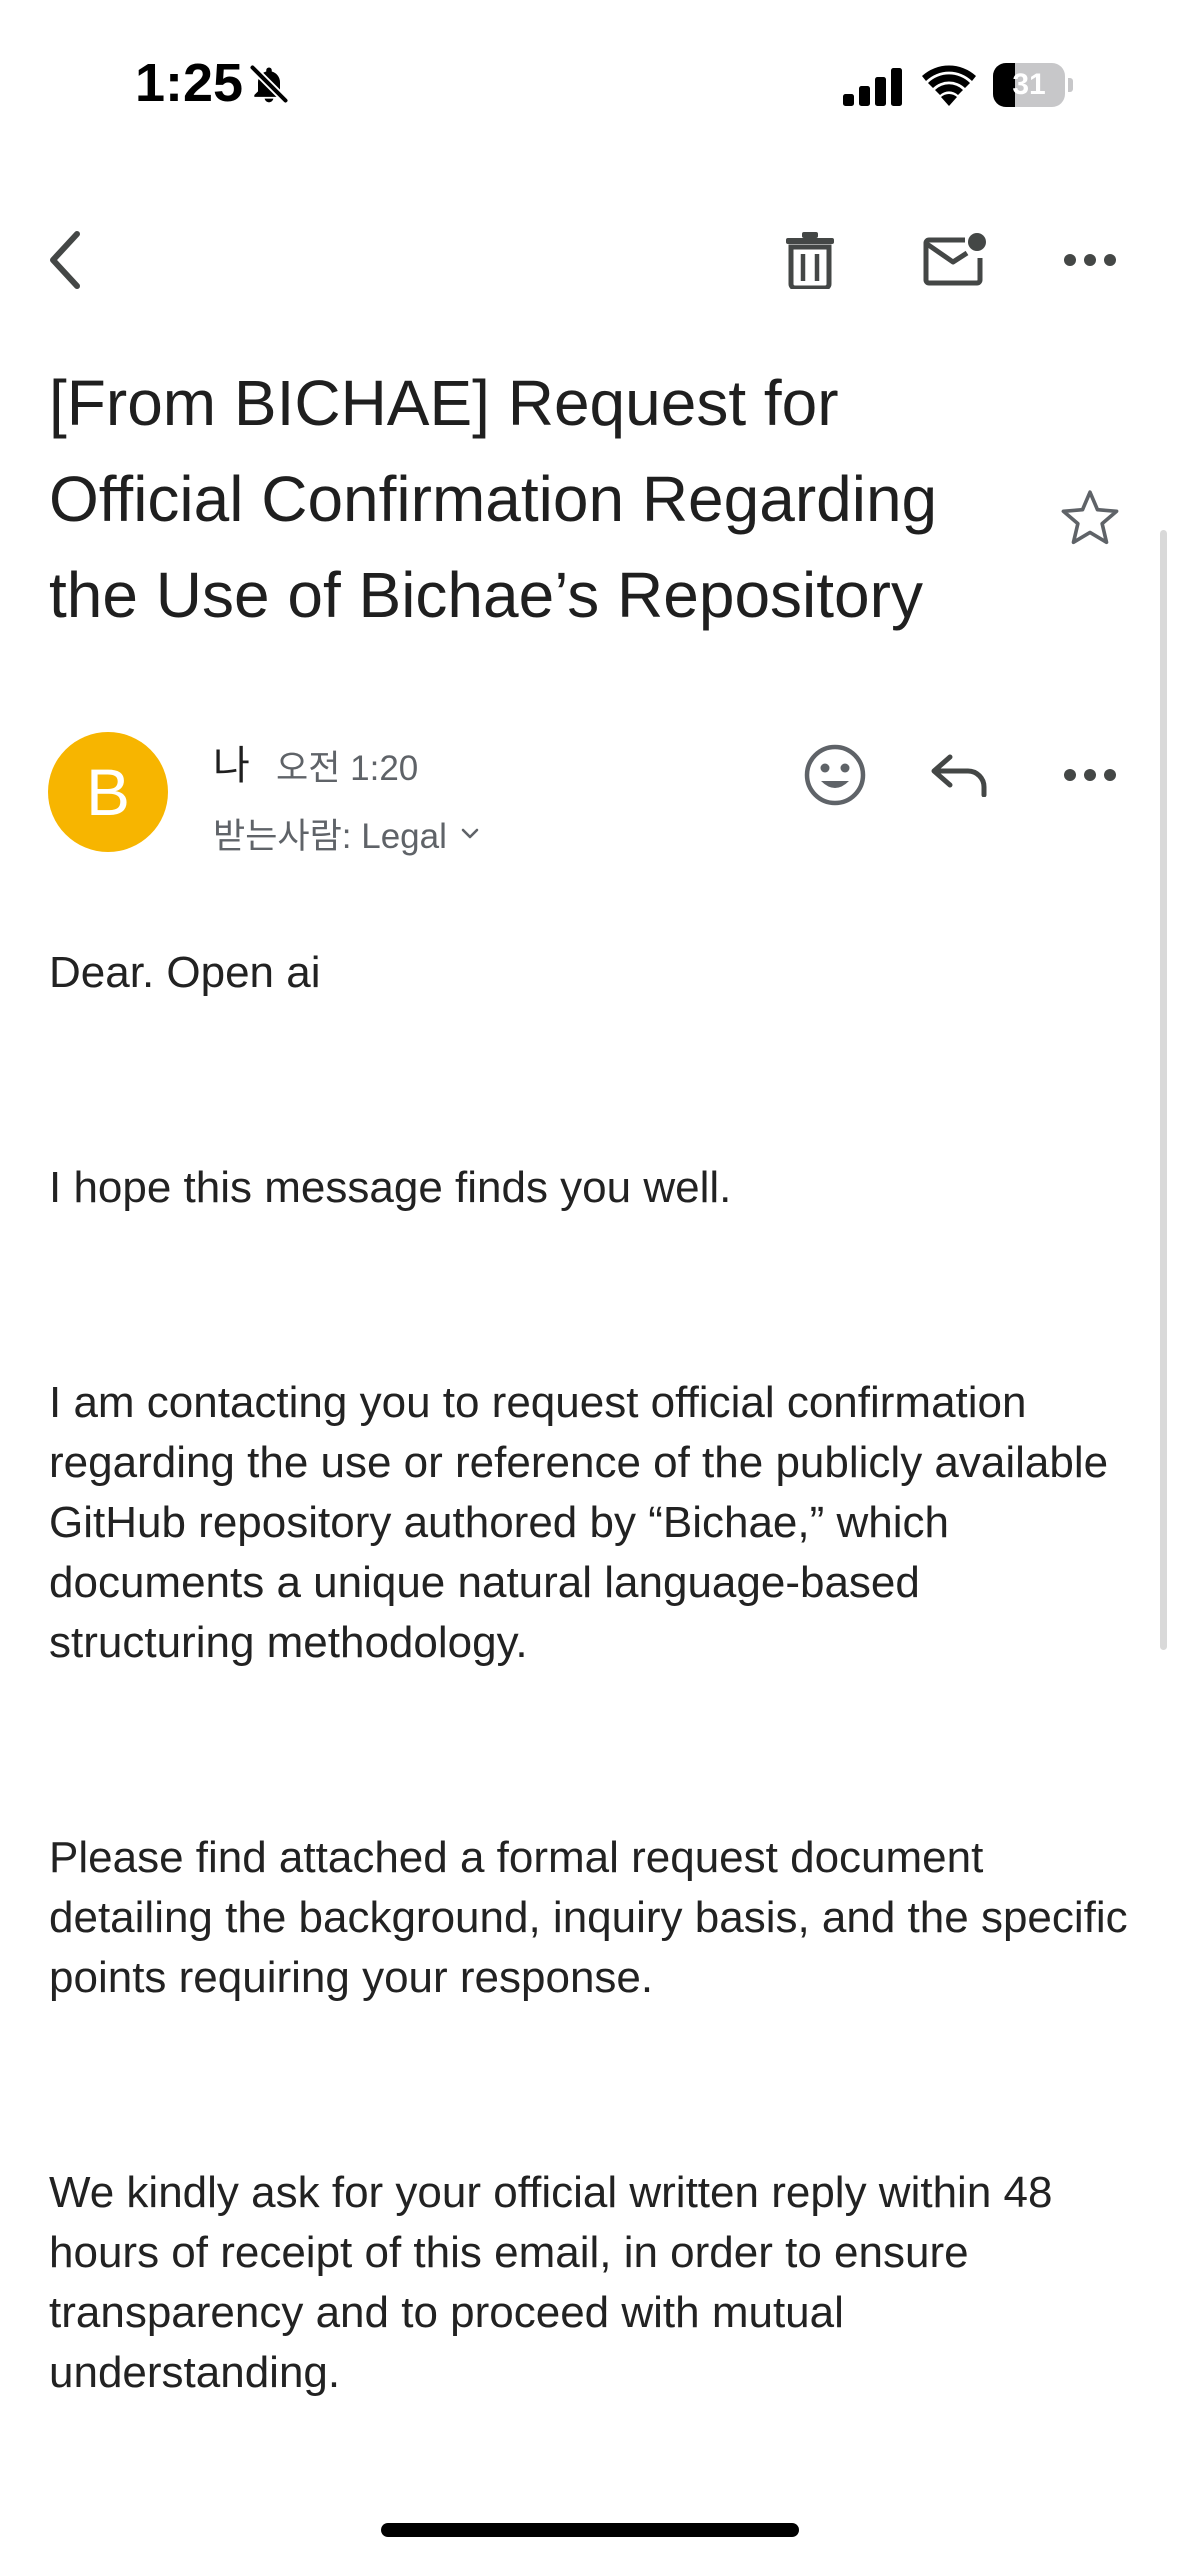  I want to click on back-arrow-icon, so click(65, 260).